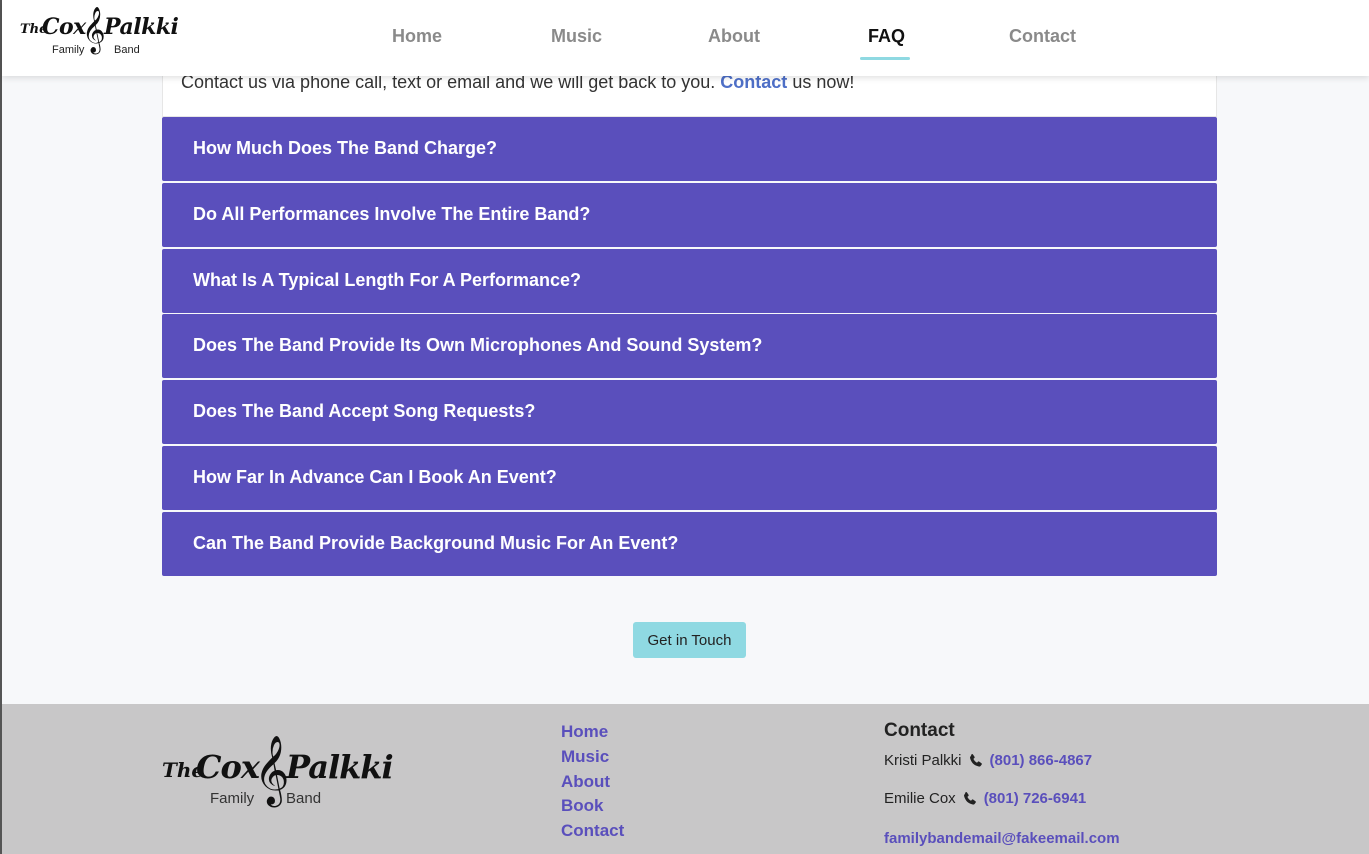  Describe the element at coordinates (375, 477) in the screenshot. I see `faq-question: How Far In Advance Can I Book An Event?` at that location.